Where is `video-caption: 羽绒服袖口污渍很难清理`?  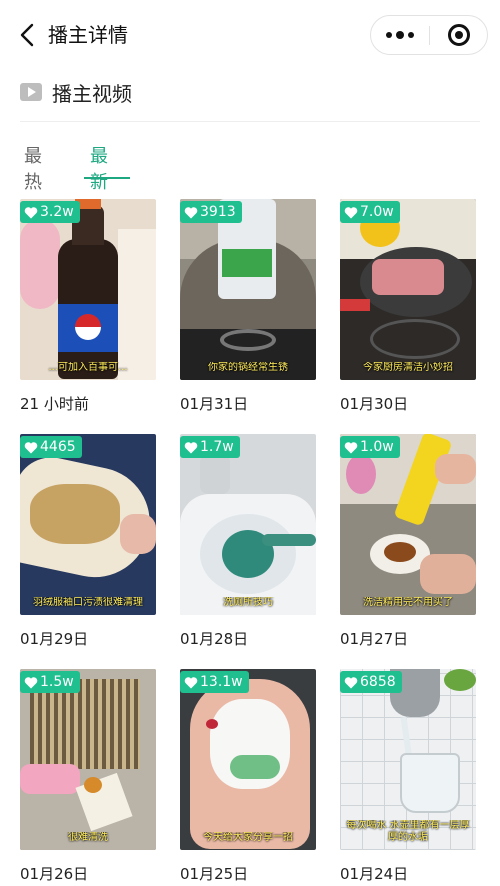
video-caption: 羽绒服袖口污渍很难清理 is located at coordinates (88, 602).